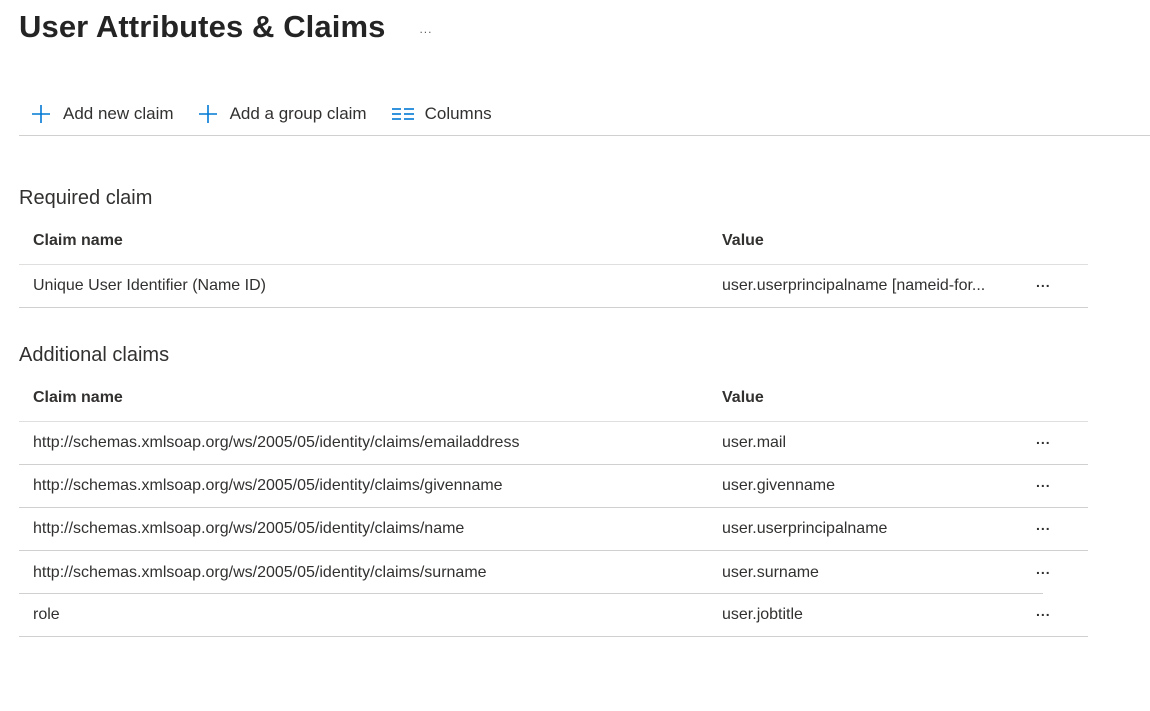 The width and height of the screenshot is (1150, 711). What do you see at coordinates (94, 355) in the screenshot?
I see `additional-claims-heading: Additional claims` at bounding box center [94, 355].